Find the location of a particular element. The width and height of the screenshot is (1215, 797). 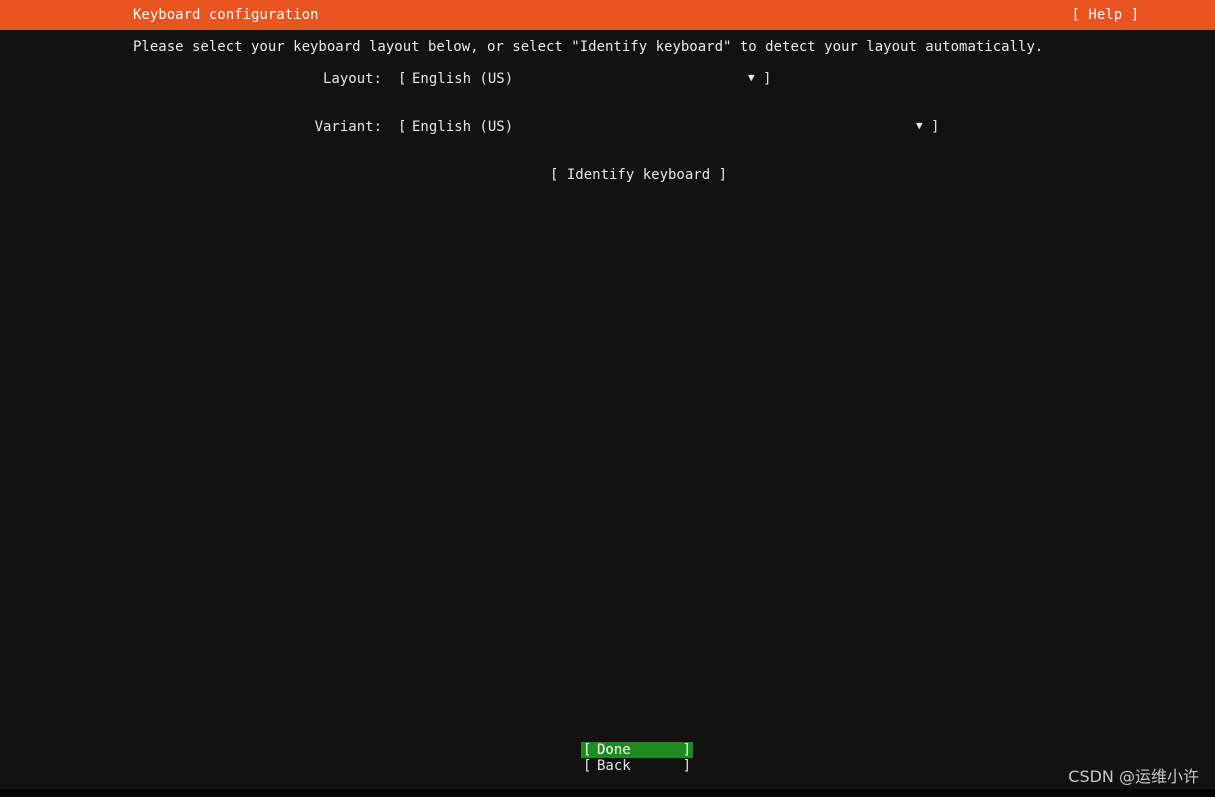

layout-close-bracket: ] is located at coordinates (767, 79).